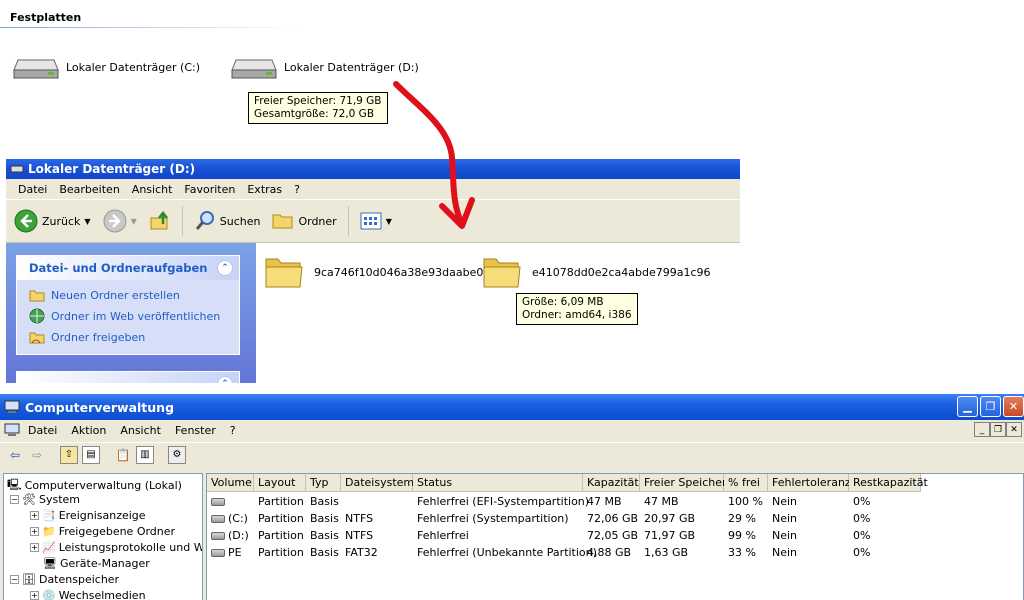 This screenshot has width=1024, height=600. What do you see at coordinates (218, 553) in the screenshot?
I see `disk-volume-icon` at bounding box center [218, 553].